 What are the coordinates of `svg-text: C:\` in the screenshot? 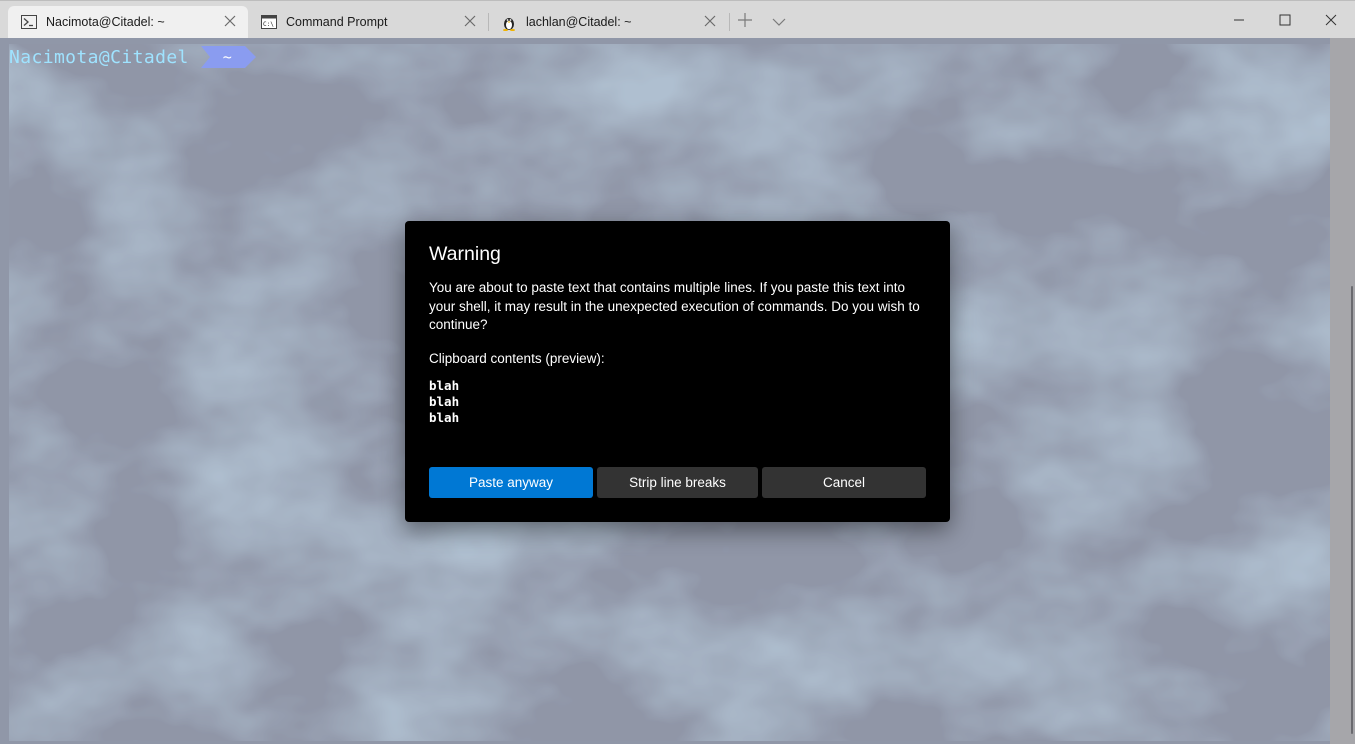 It's located at (268, 24).